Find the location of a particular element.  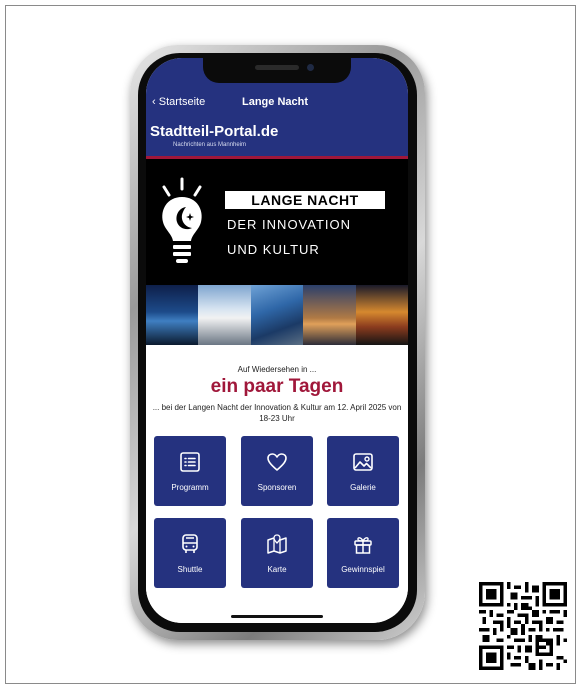

phone-notch is located at coordinates (277, 70).